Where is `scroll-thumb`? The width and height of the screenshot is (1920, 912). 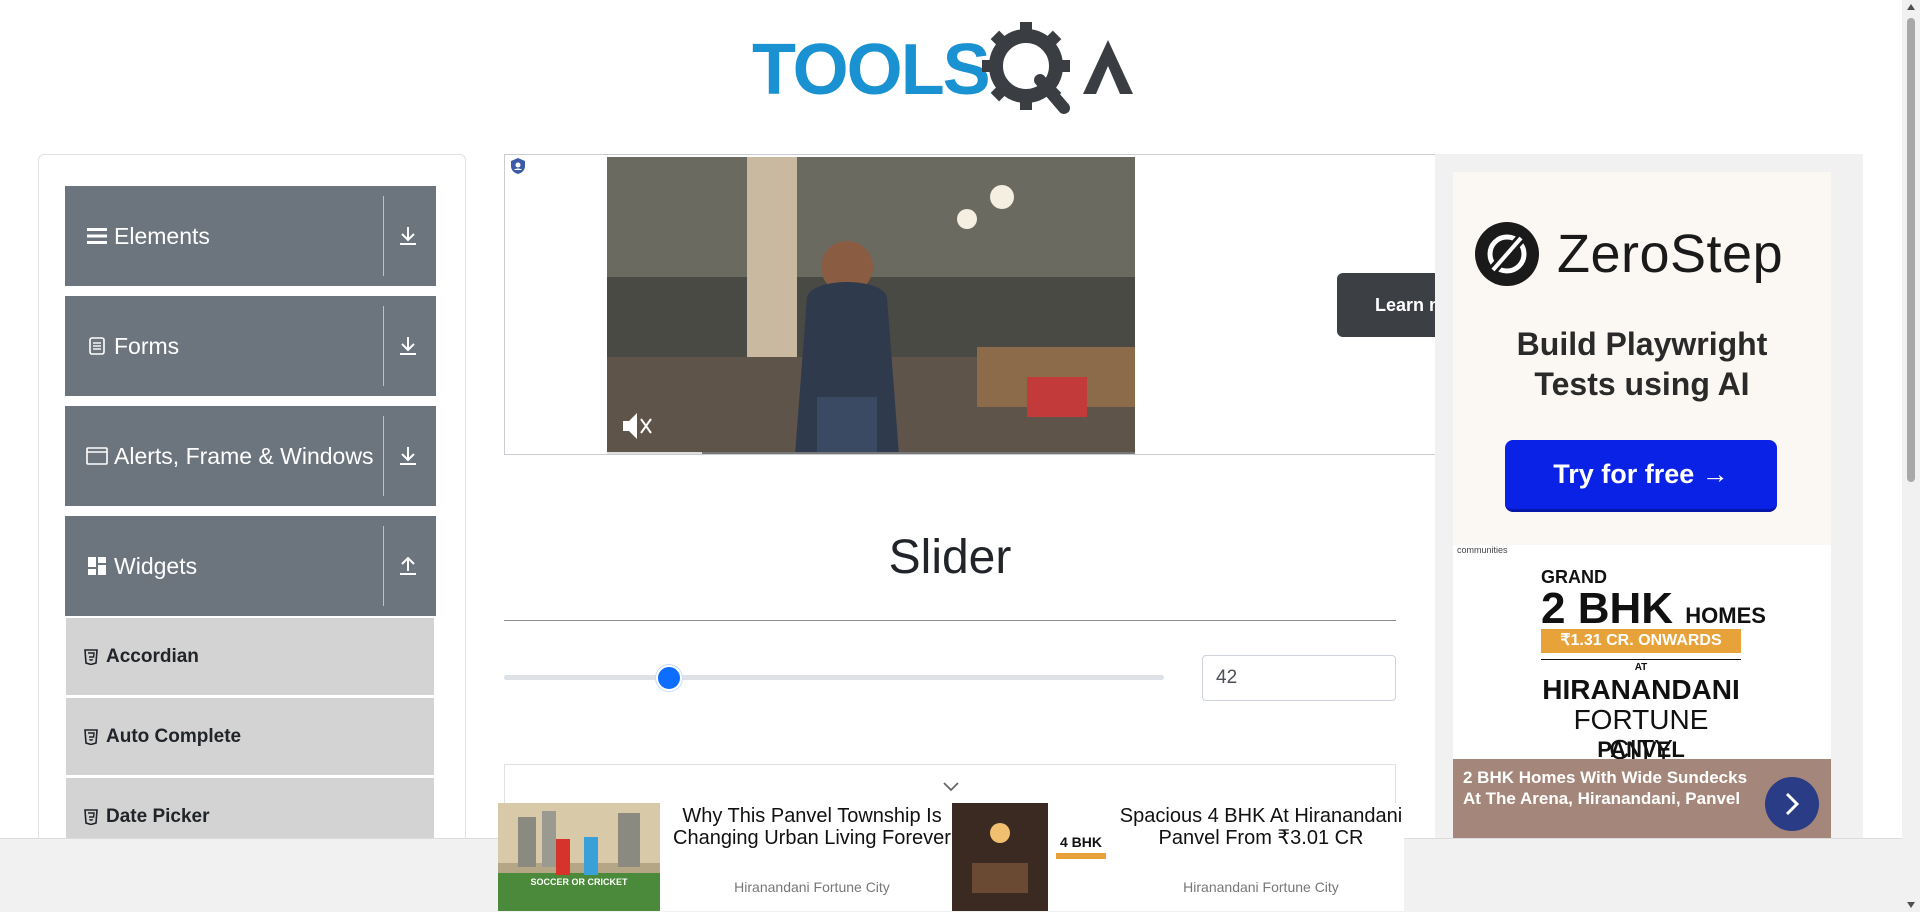
scroll-thumb is located at coordinates (1911, 250).